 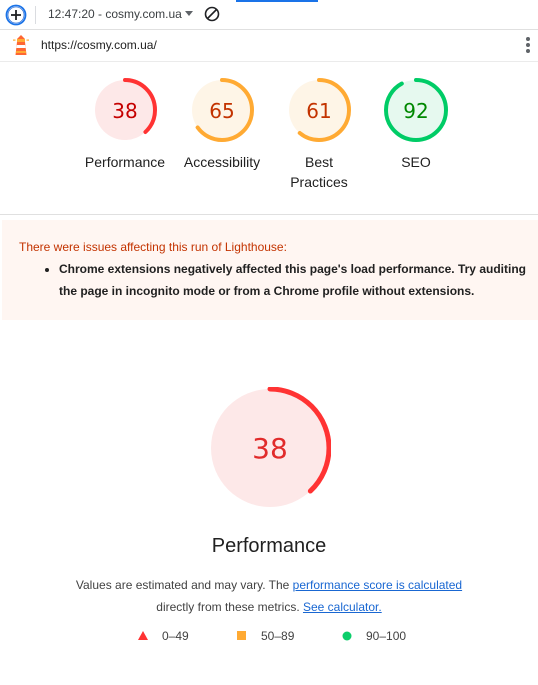 I want to click on score-gauge: 38, so click(x=125, y=110).